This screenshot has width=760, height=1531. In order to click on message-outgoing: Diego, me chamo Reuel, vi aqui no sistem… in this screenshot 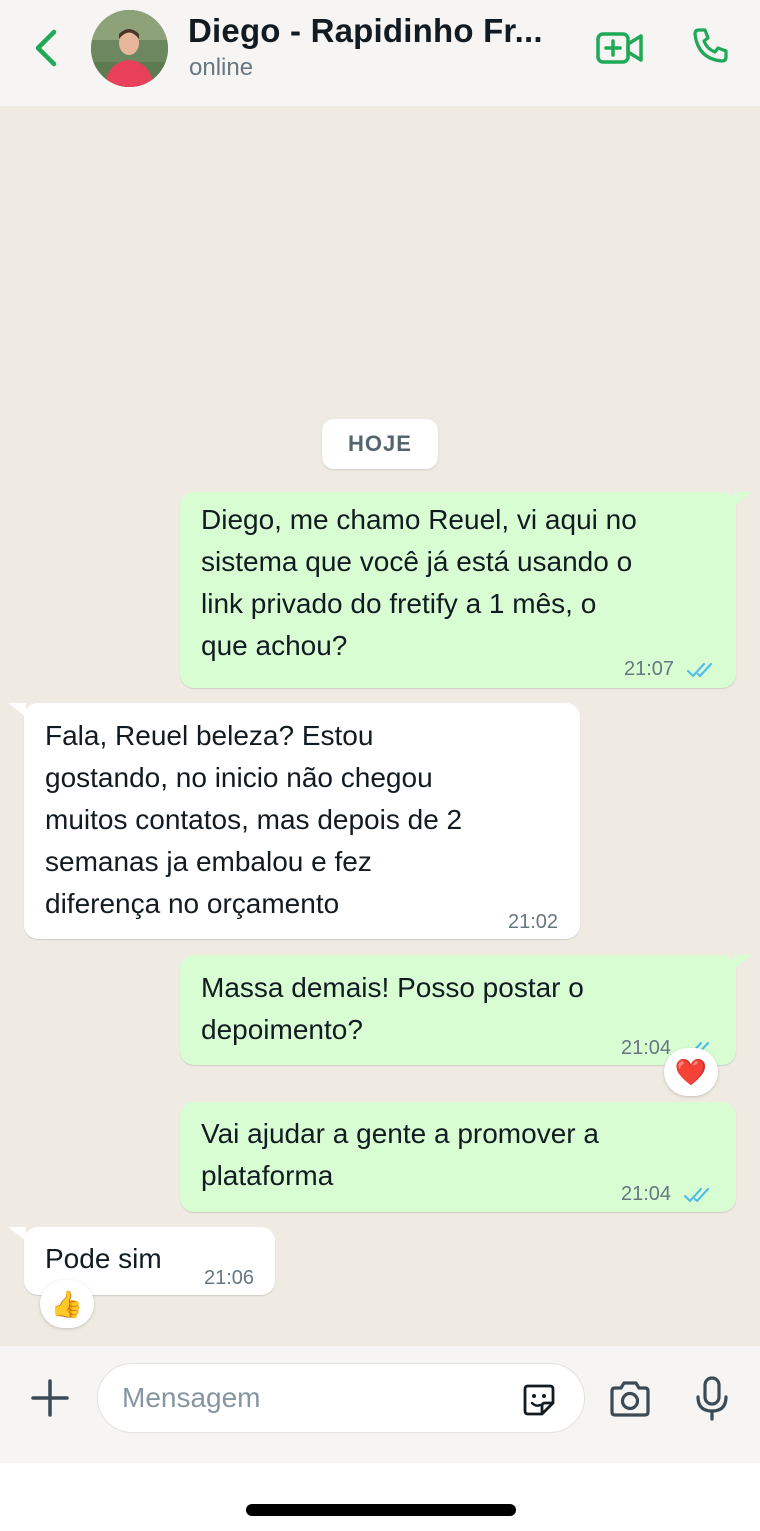, I will do `click(458, 590)`.